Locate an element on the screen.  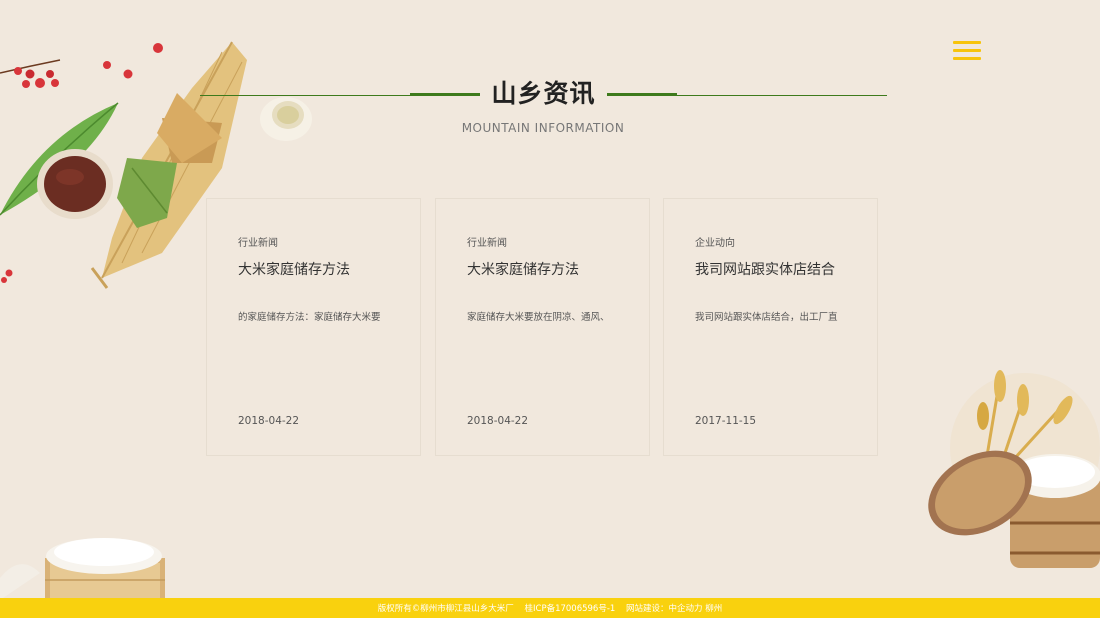
news-summary: 我司网站跟实体店结合，出工厂直 is located at coordinates (766, 317).